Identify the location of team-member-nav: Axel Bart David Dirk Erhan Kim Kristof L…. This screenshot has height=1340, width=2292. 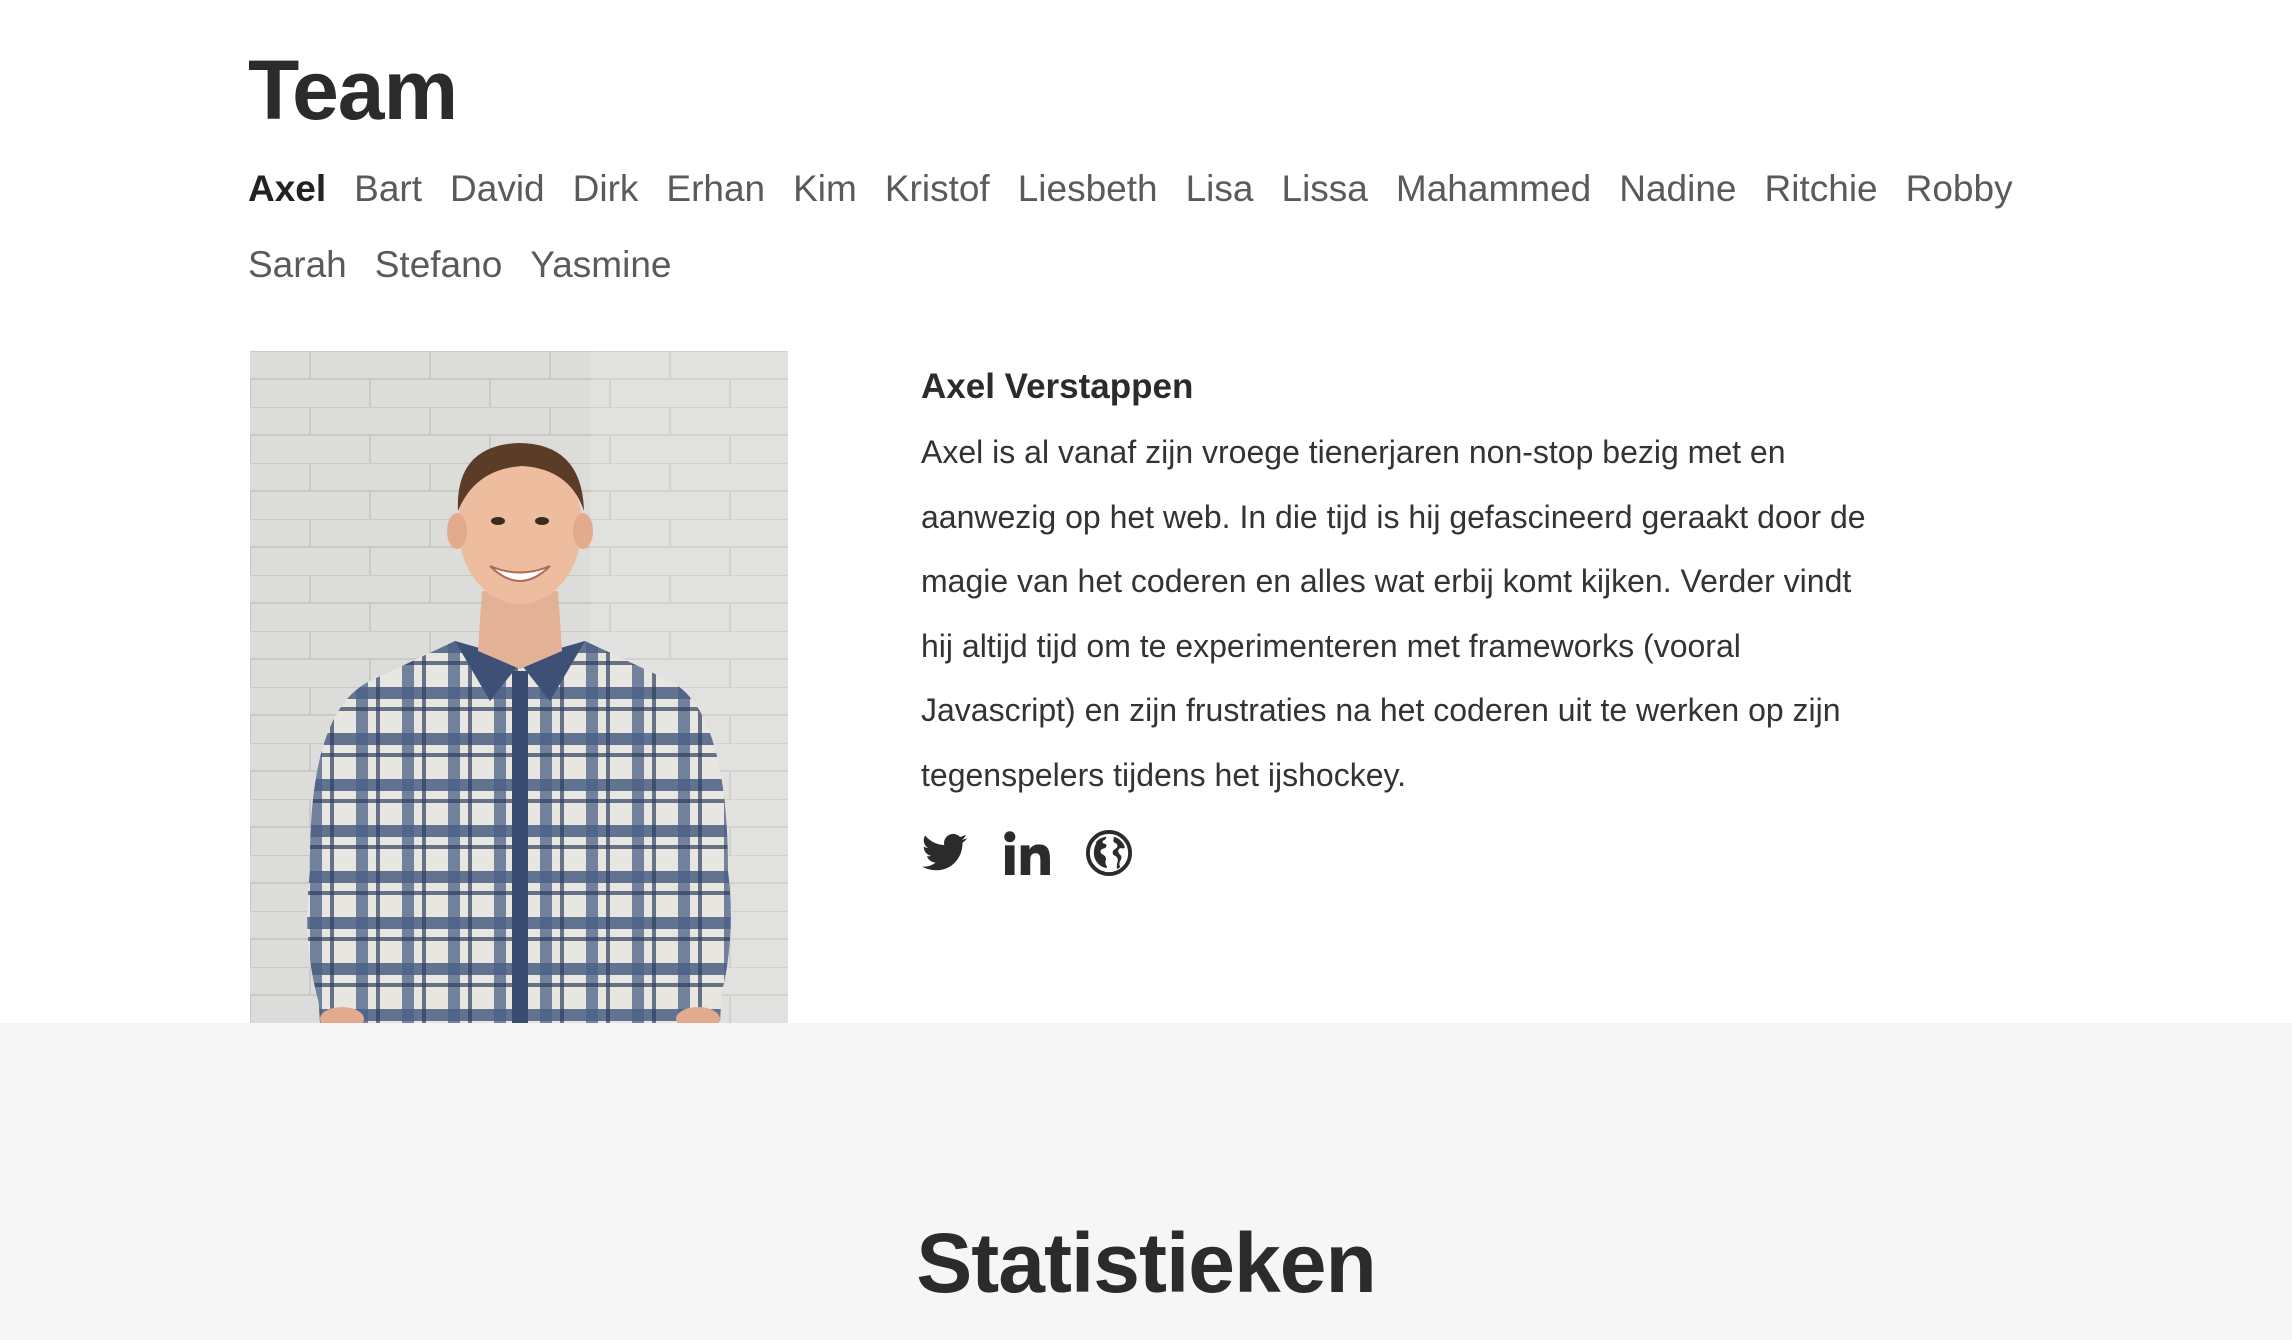
(1148, 227).